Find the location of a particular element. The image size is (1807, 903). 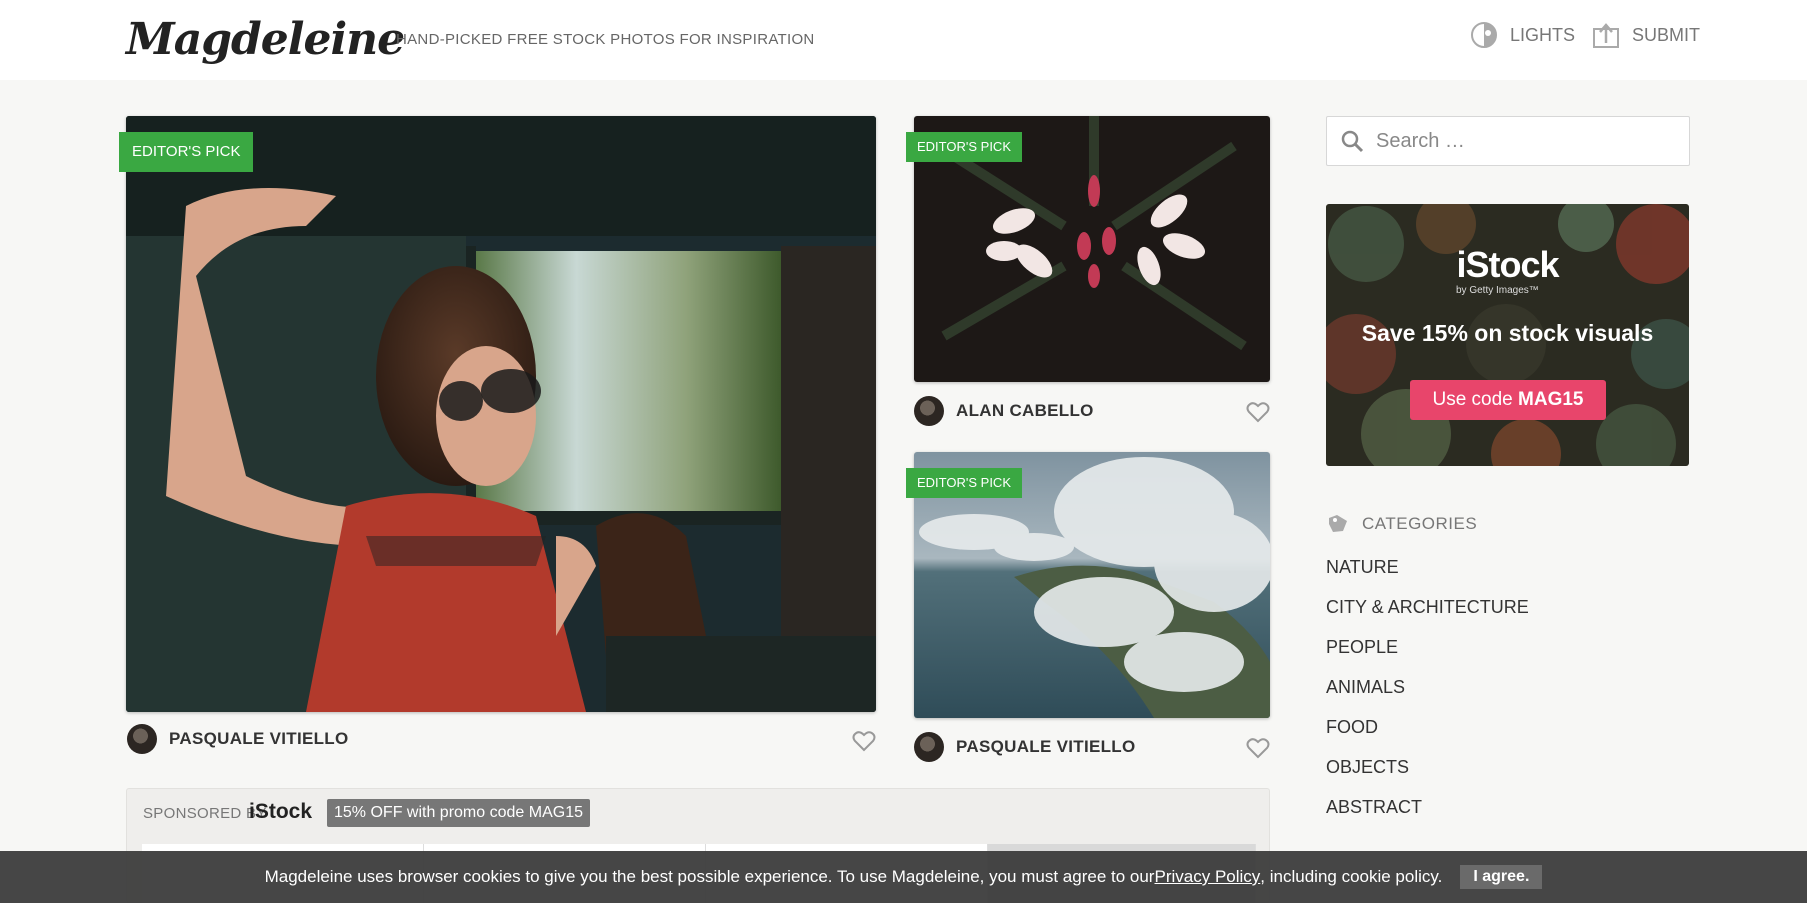

site-logo: Magdeleine is located at coordinates (265, 39).